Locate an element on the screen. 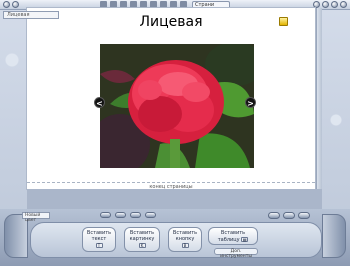 This screenshot has height=266, width=350. button-label: таблицу ▦ is located at coordinates (233, 239).